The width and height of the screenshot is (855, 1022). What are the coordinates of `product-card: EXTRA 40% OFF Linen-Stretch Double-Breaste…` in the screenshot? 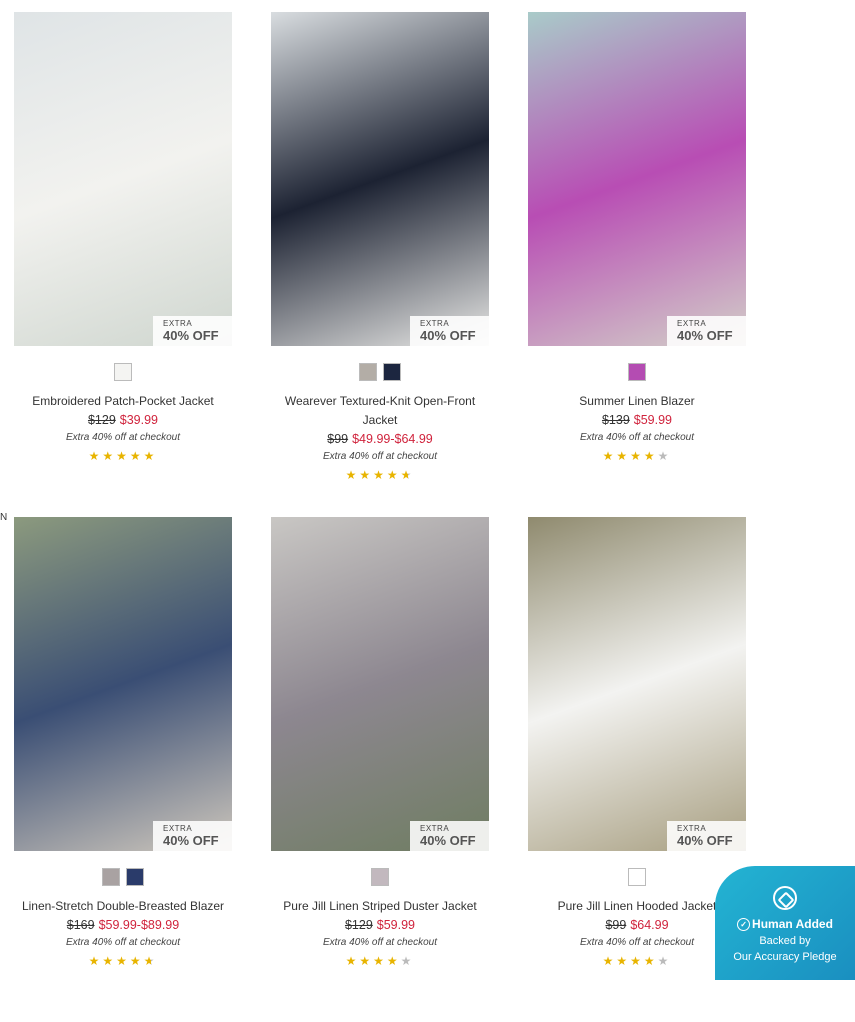 It's located at (123, 769).